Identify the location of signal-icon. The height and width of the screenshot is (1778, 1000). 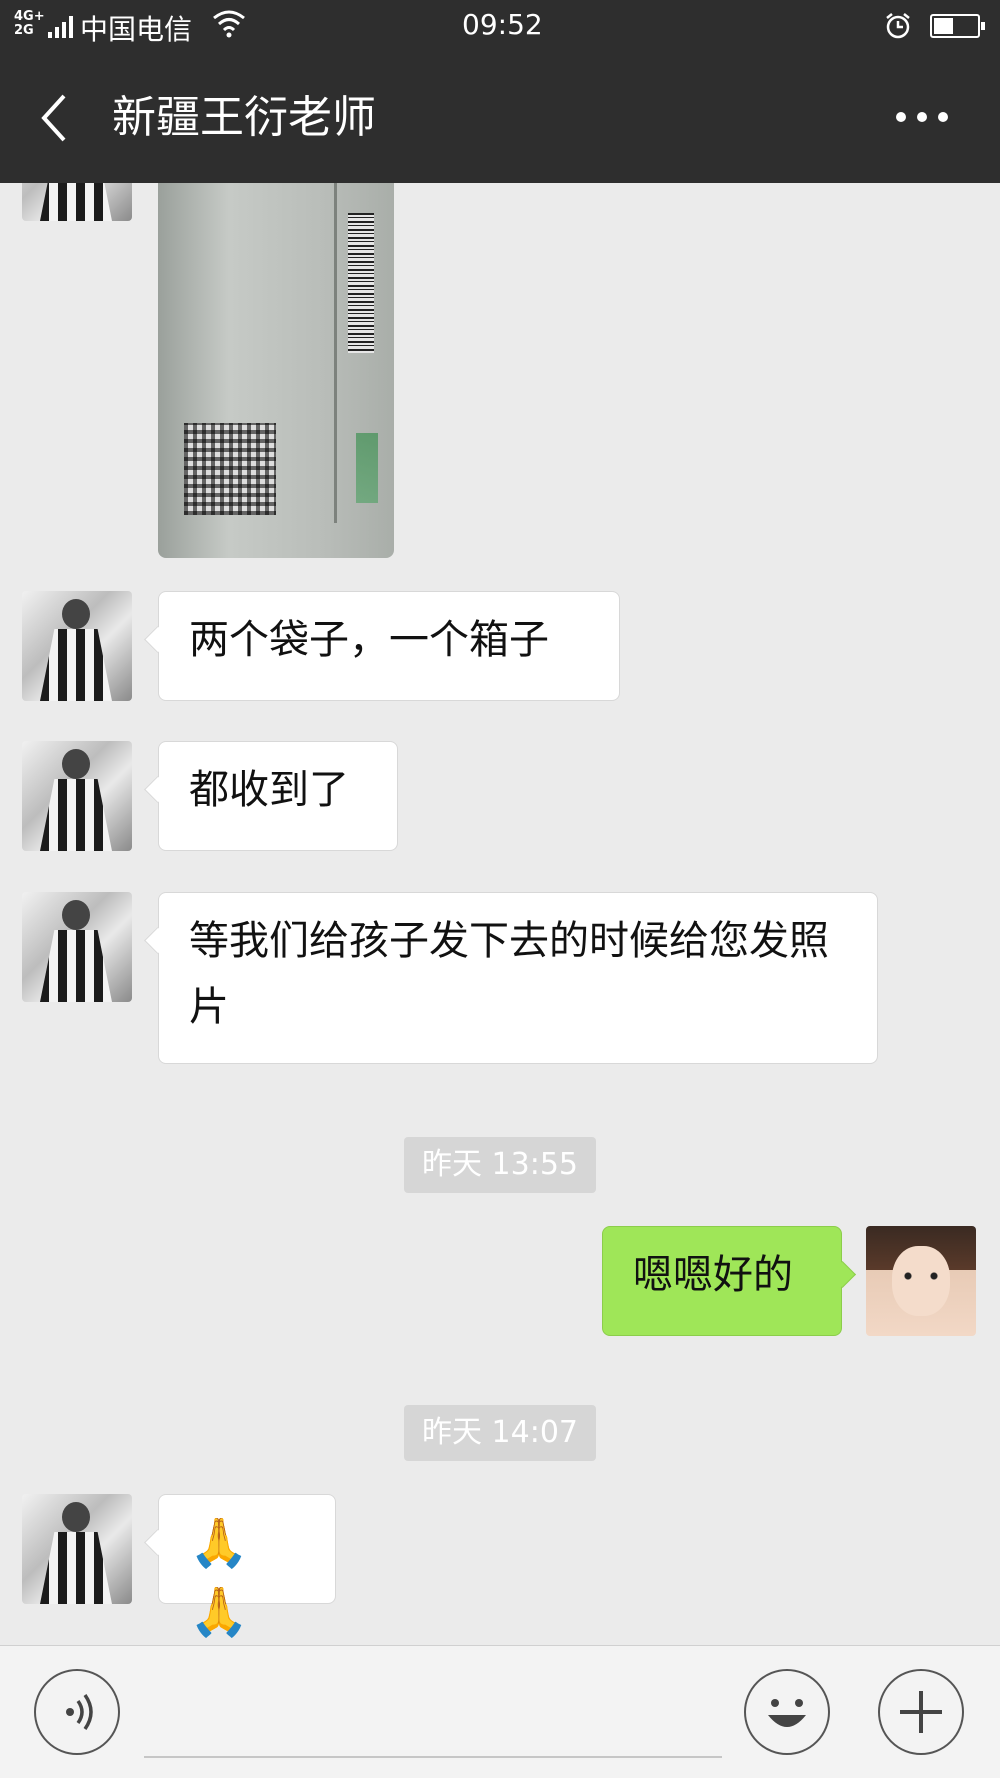
(61, 27).